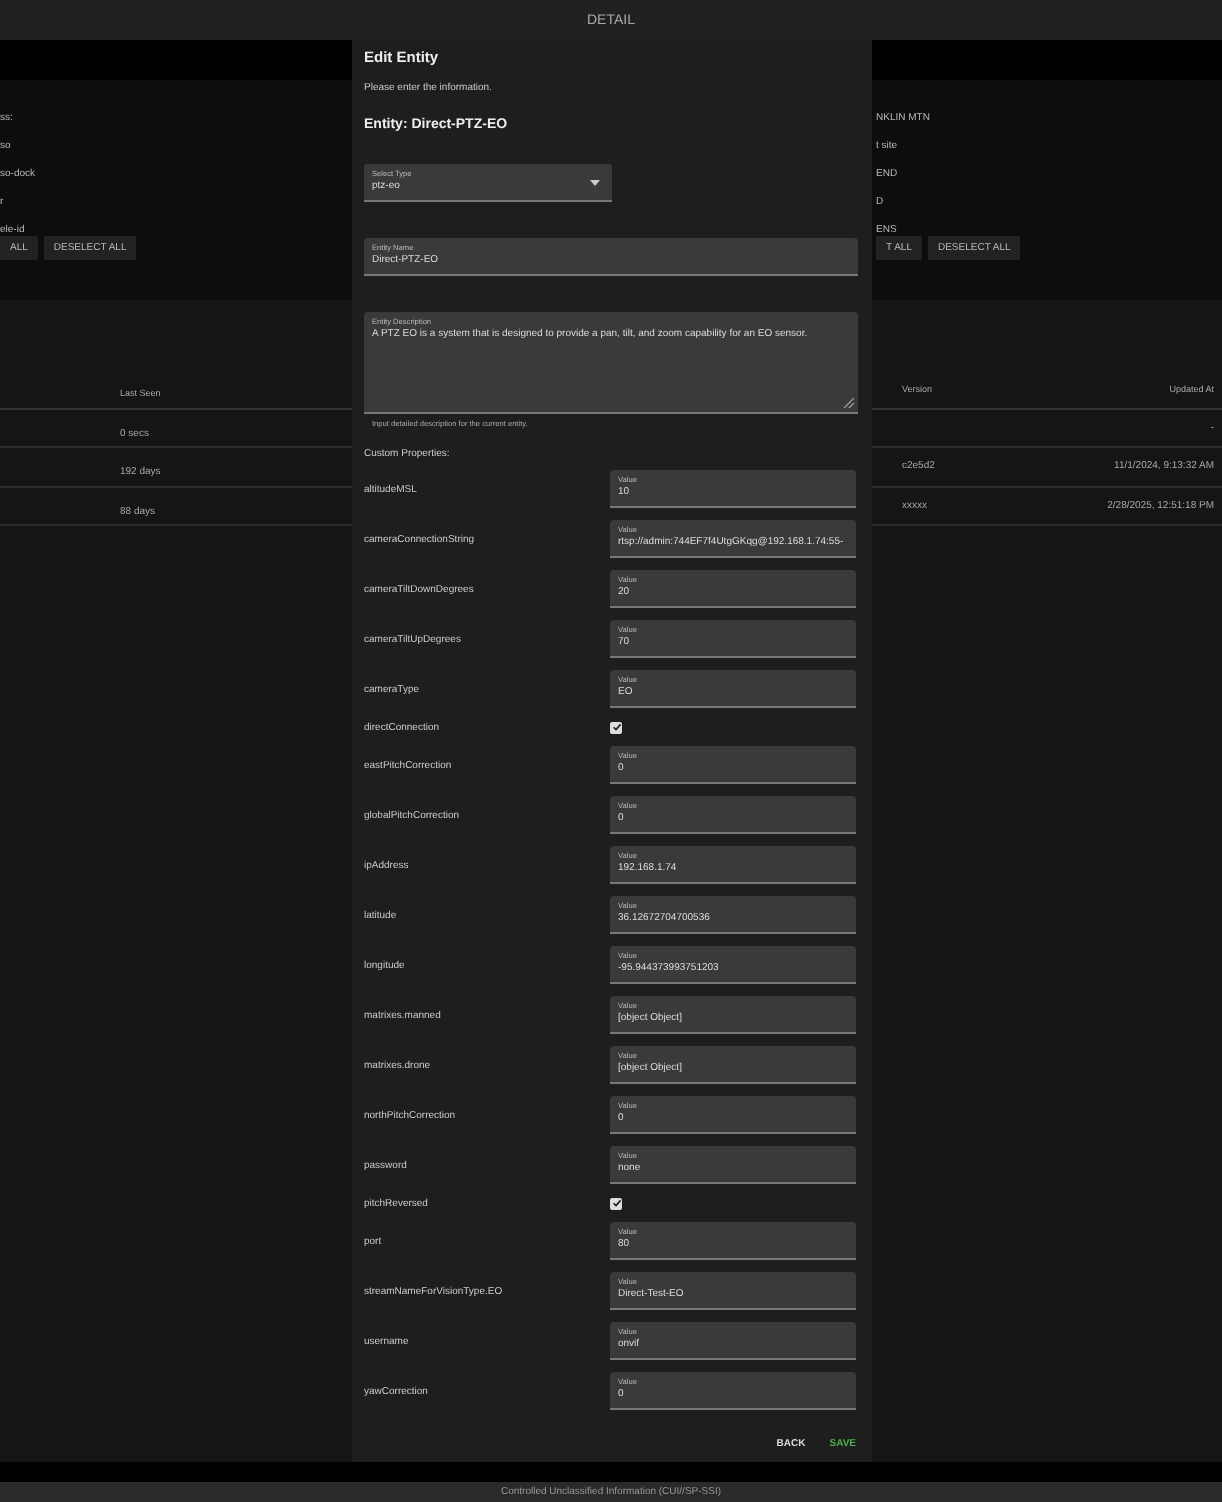  Describe the element at coordinates (595, 183) in the screenshot. I see `dropdown-icon` at that location.